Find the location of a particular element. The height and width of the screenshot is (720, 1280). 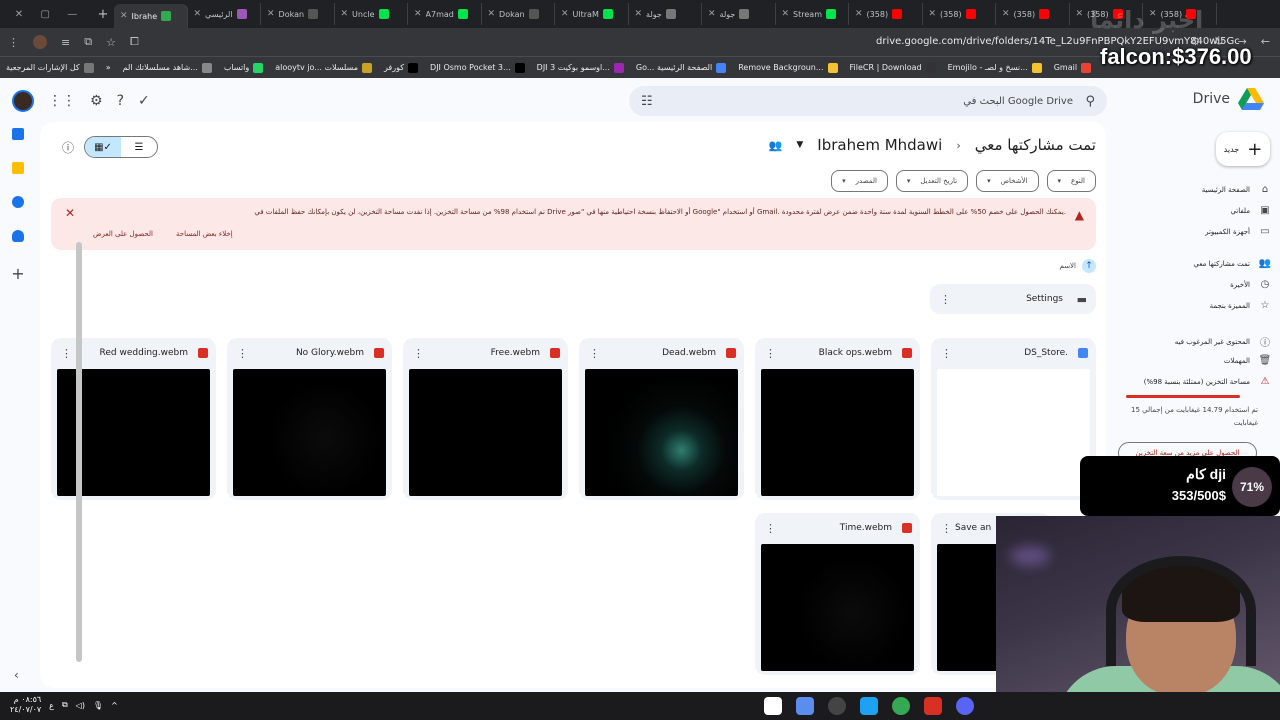

language-indicator: ع is located at coordinates (51, 705).